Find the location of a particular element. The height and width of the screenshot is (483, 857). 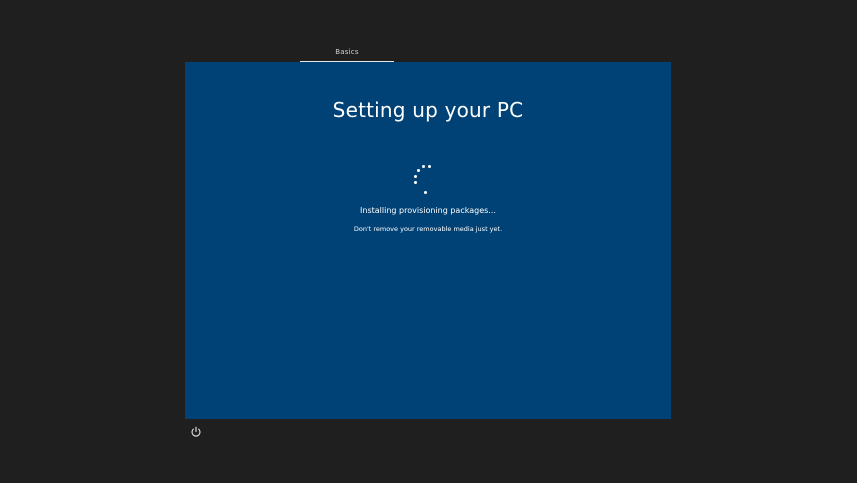

tab-basics-label: Basics is located at coordinates (347, 52).